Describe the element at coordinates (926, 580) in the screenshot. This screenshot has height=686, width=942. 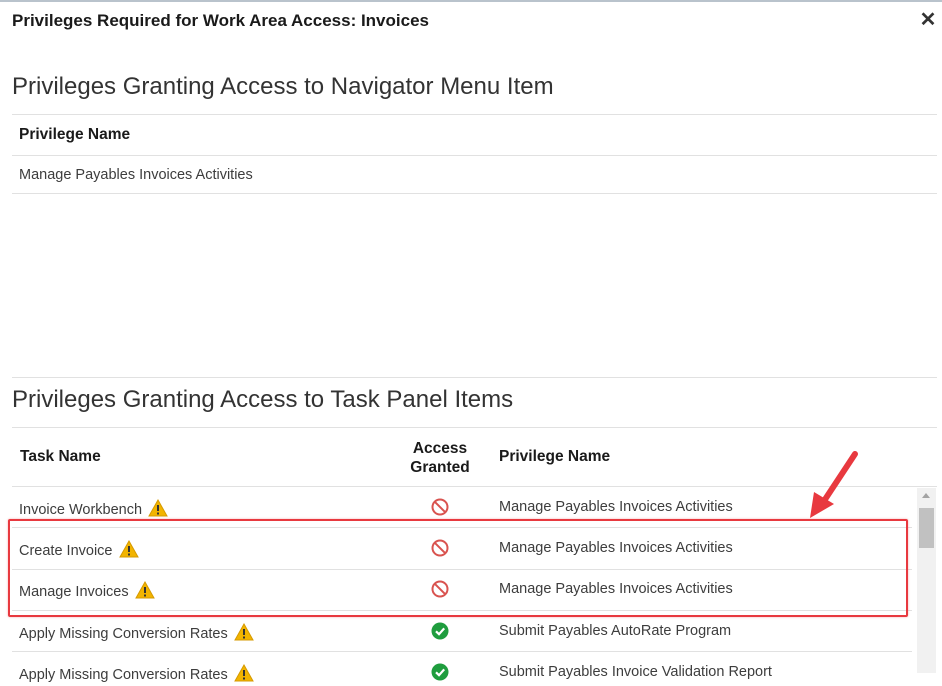
I see `vertical-scrollbar` at that location.